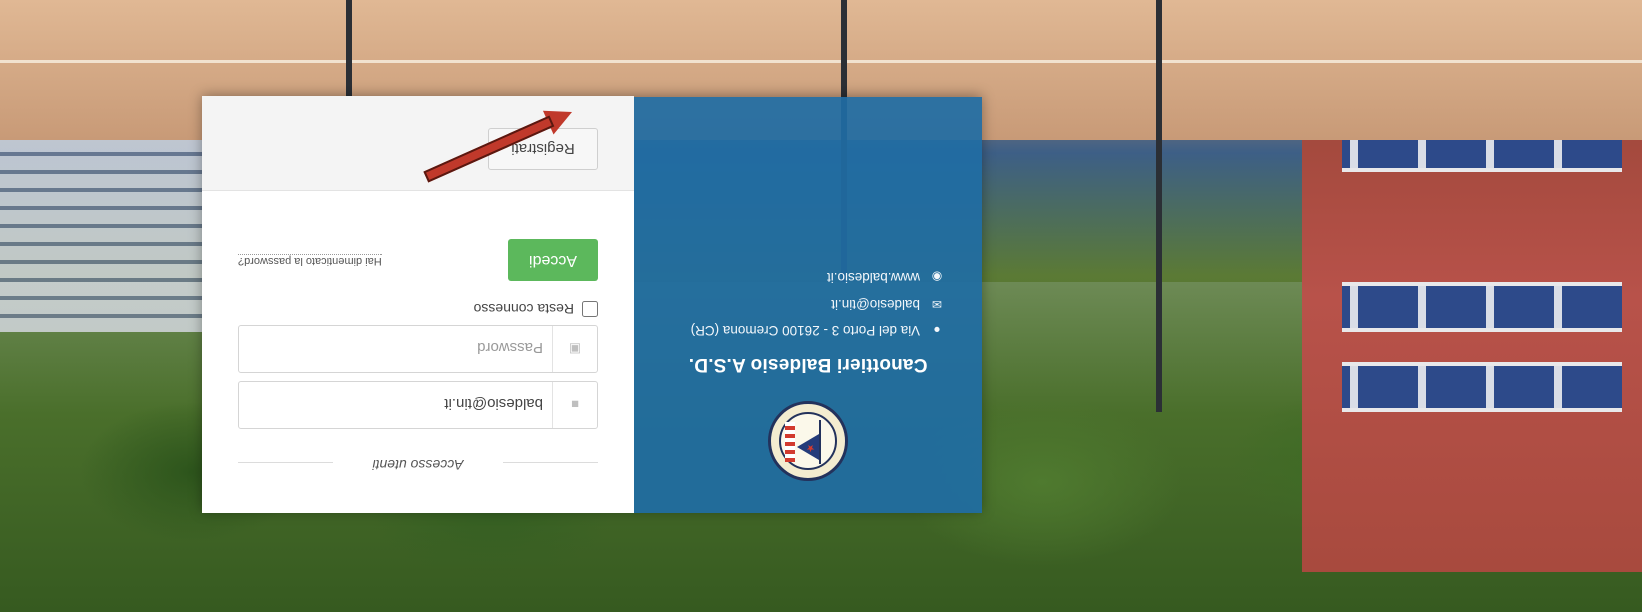  I want to click on contact-email: ✉ baldesio@tin.it, so click(887, 304).